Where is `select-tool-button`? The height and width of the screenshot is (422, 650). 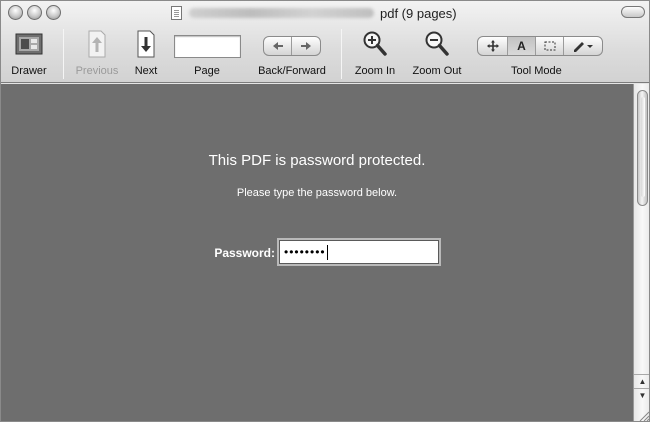
select-tool-button is located at coordinates (550, 46).